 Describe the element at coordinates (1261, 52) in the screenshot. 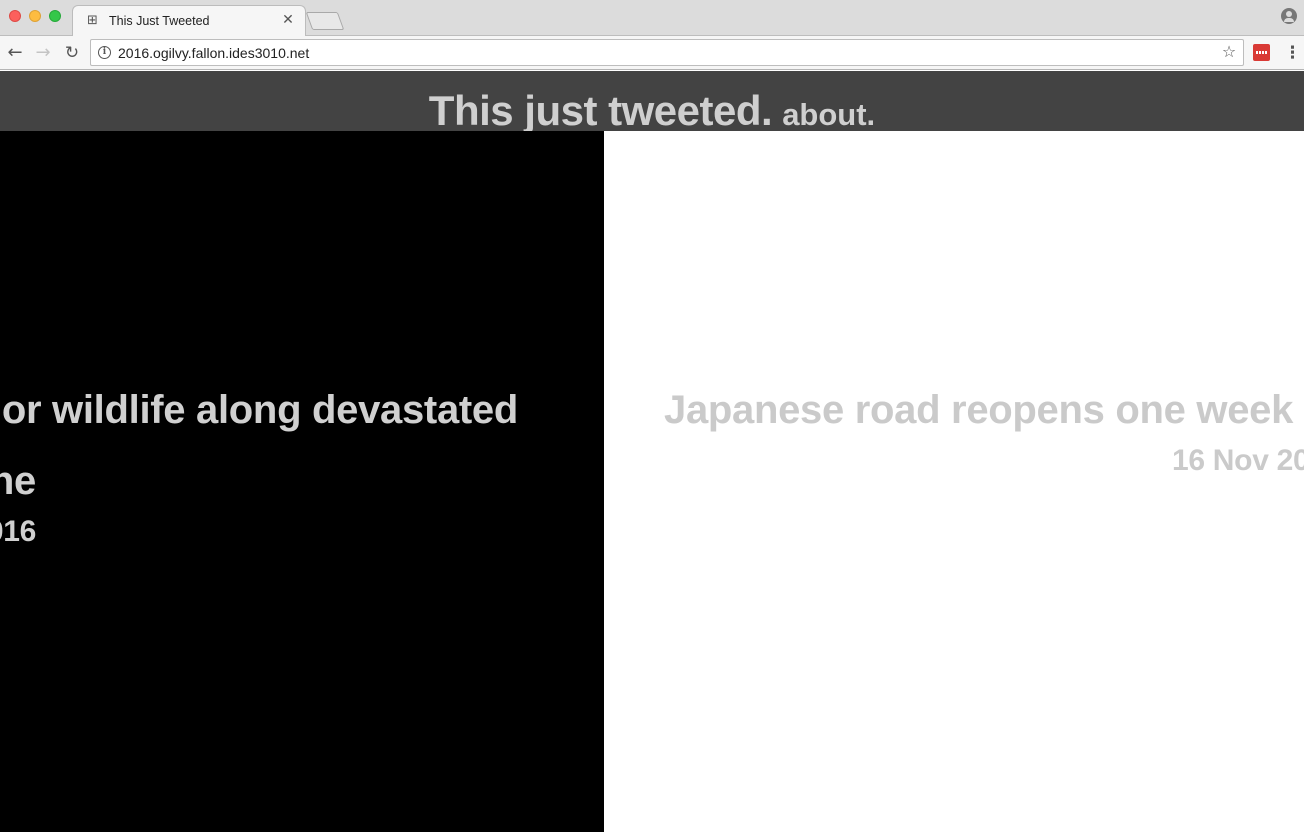

I see `extension-icon` at that location.